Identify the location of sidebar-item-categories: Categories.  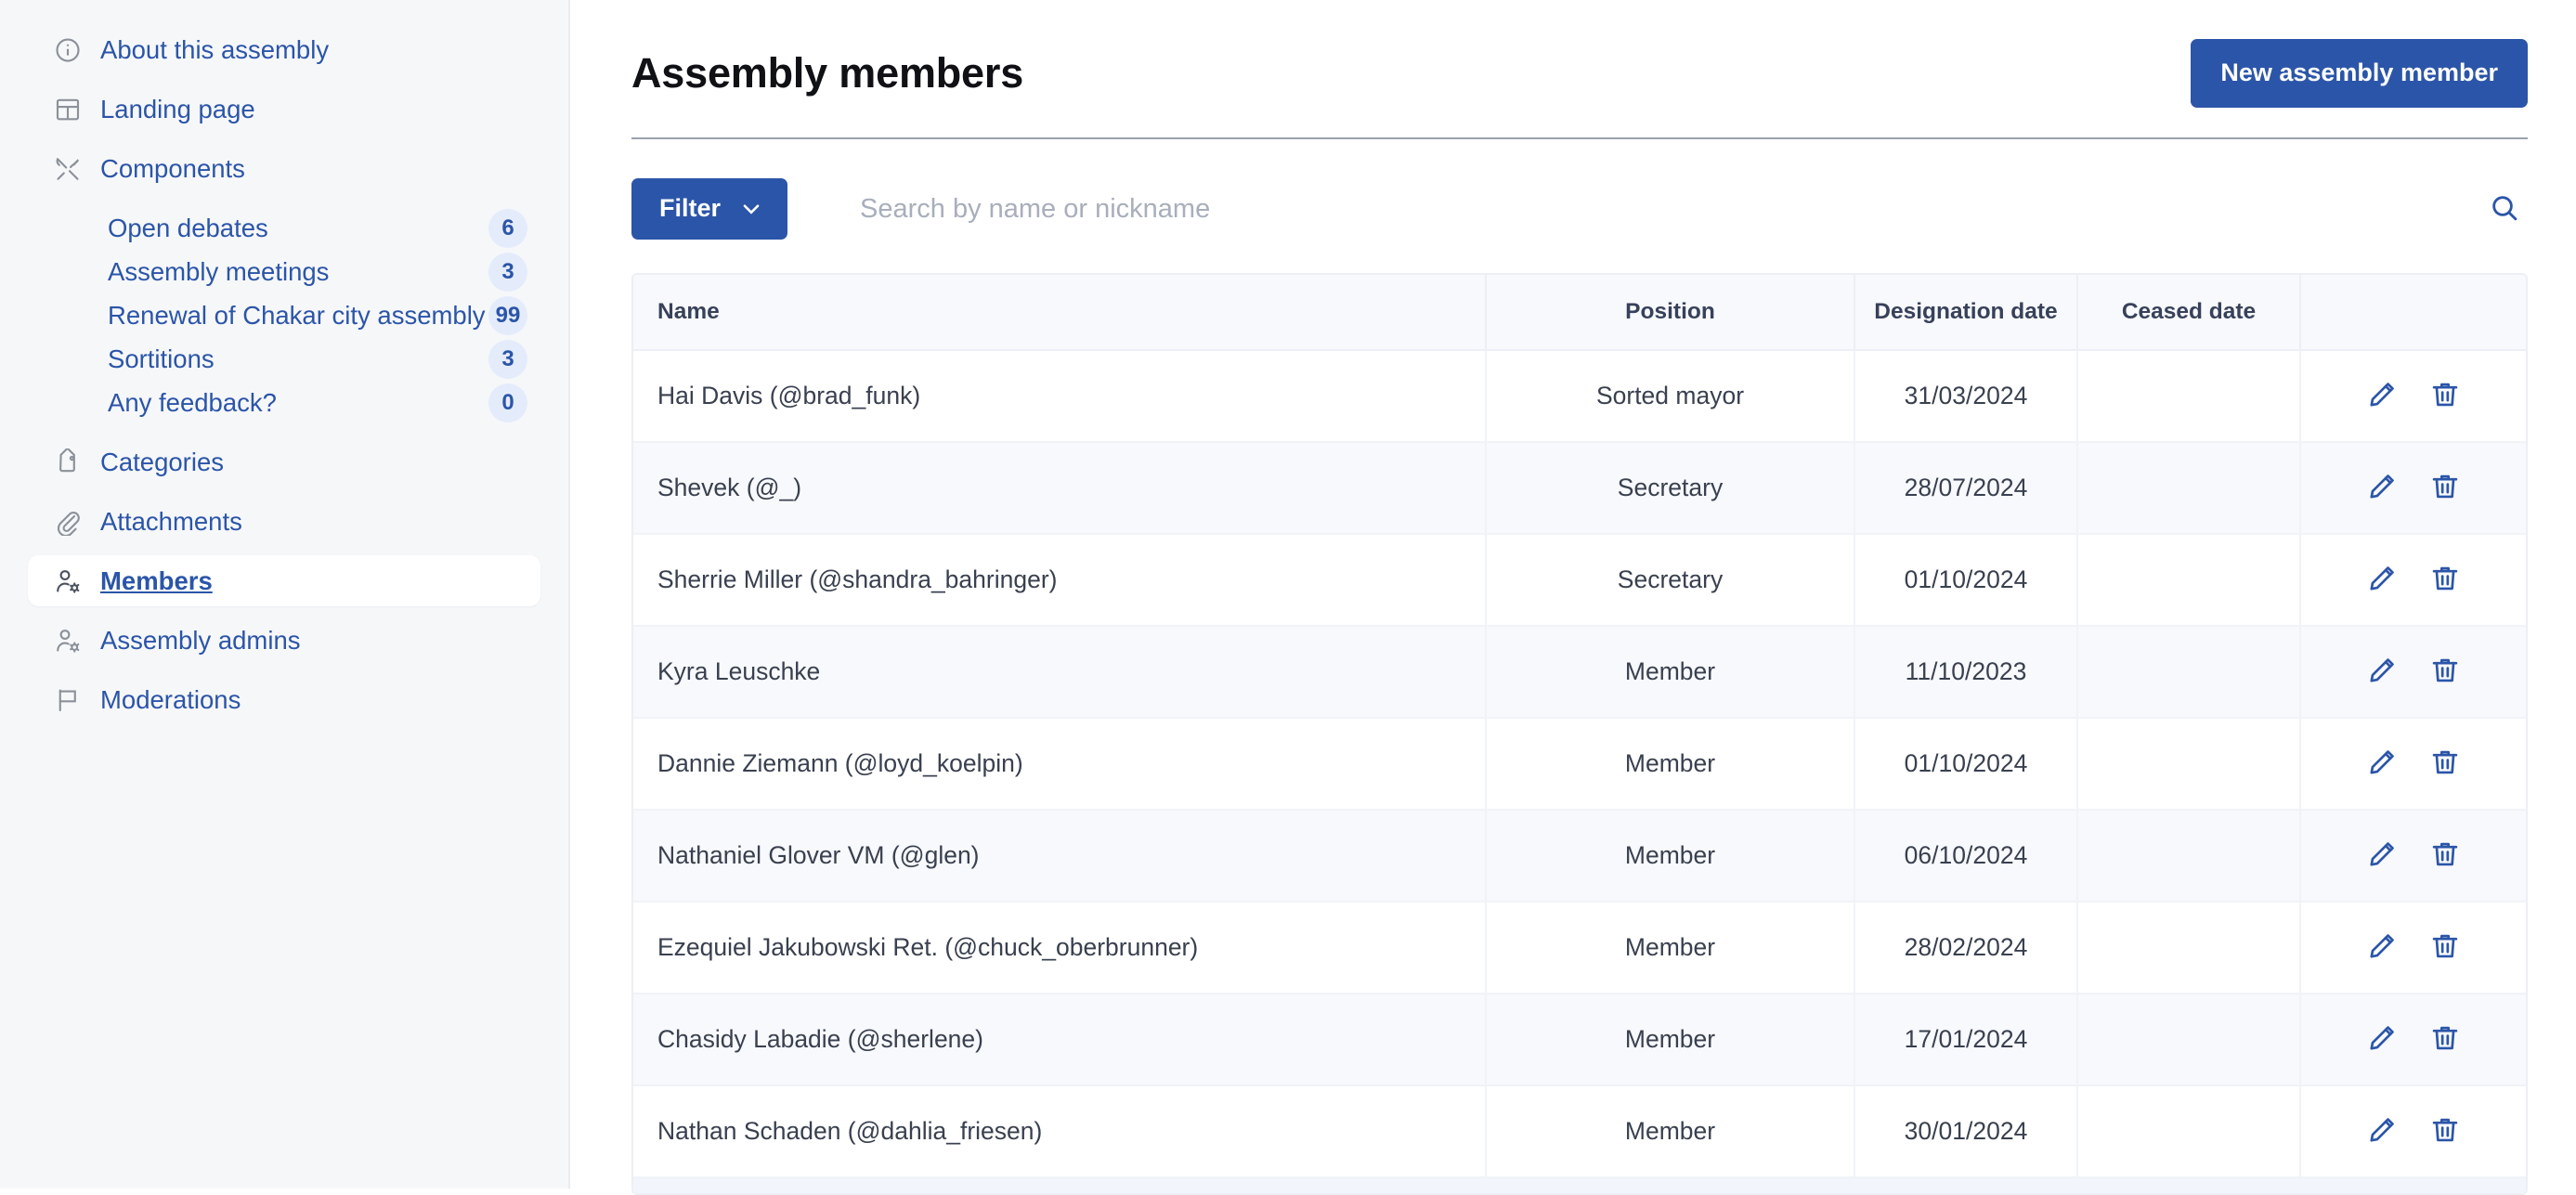
(284, 461).